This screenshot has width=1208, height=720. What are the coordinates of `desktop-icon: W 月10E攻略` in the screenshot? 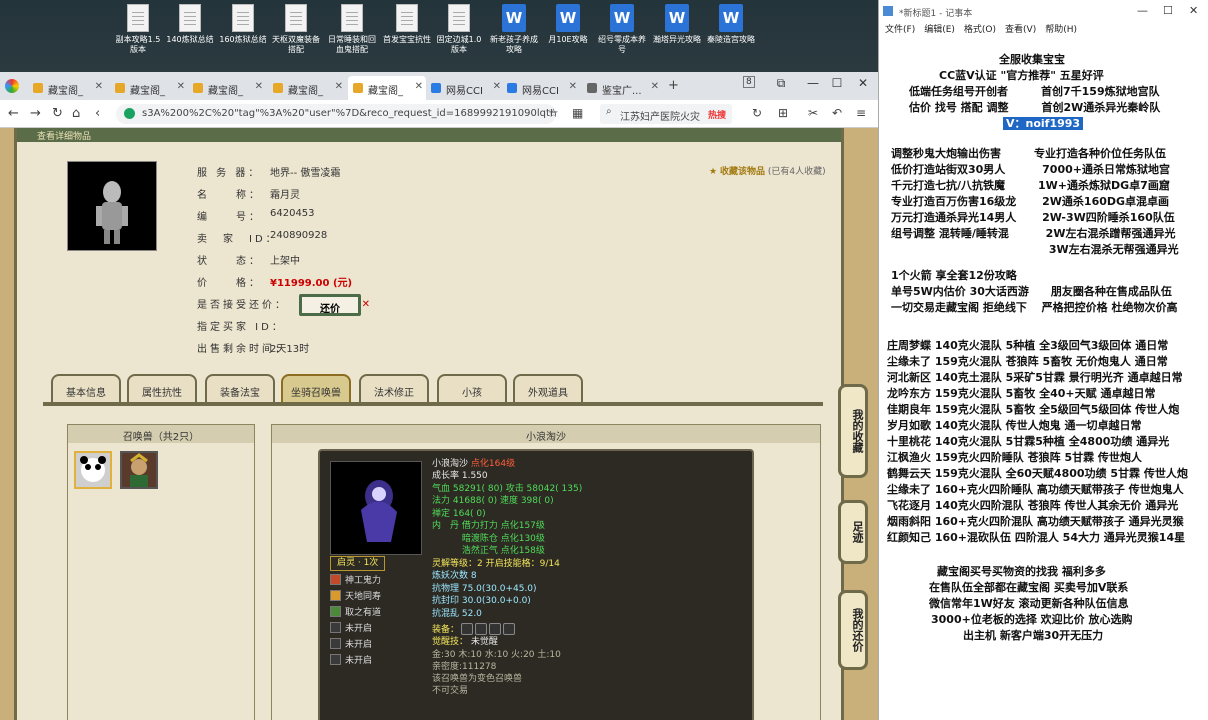 It's located at (568, 24).